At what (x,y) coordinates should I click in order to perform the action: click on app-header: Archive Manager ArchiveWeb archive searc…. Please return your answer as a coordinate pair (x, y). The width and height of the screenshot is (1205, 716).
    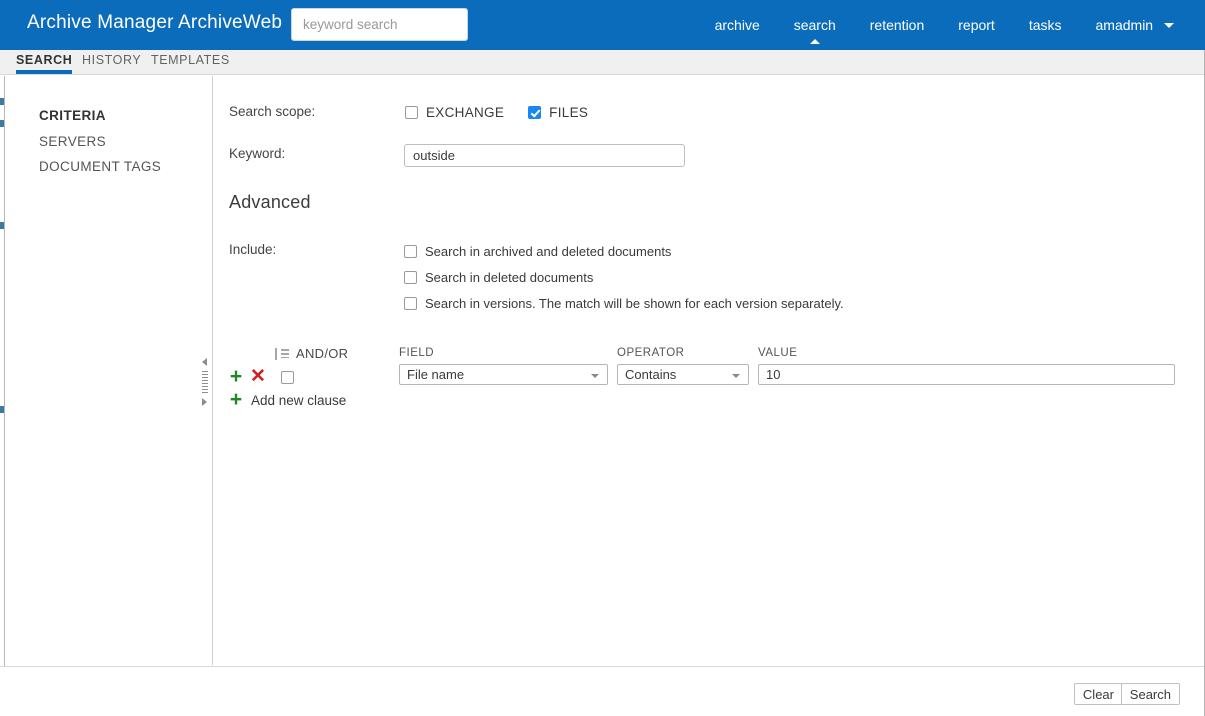
    Looking at the image, I should click on (602, 25).